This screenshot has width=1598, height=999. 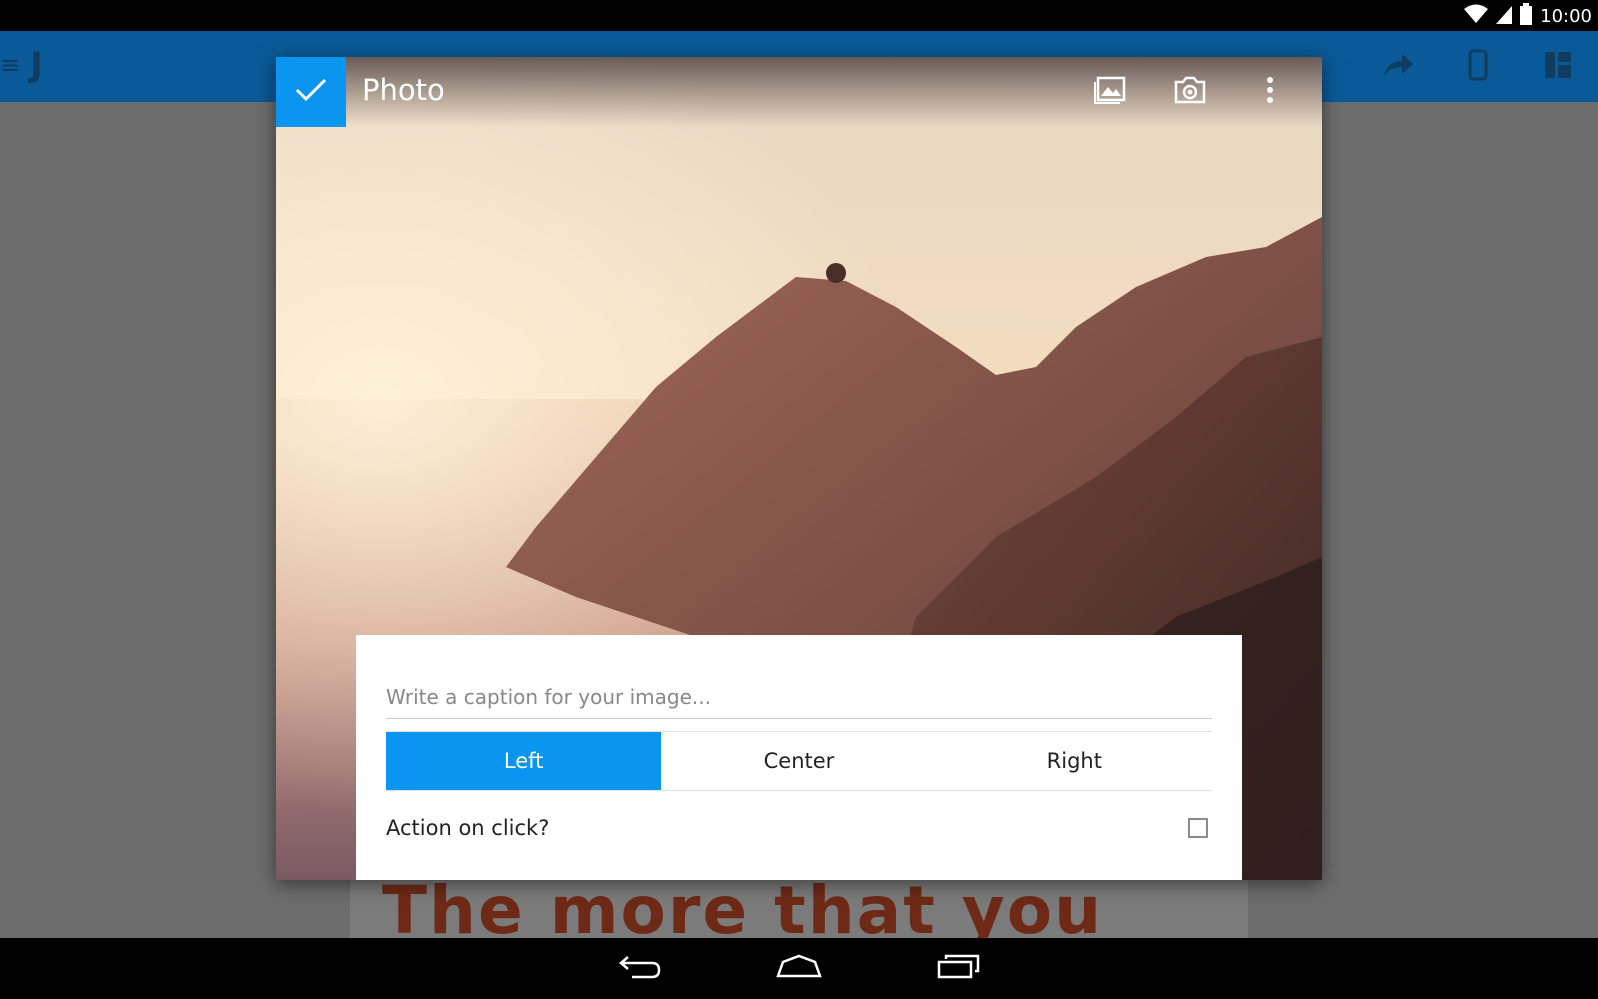 I want to click on recents-icon, so click(x=959, y=968).